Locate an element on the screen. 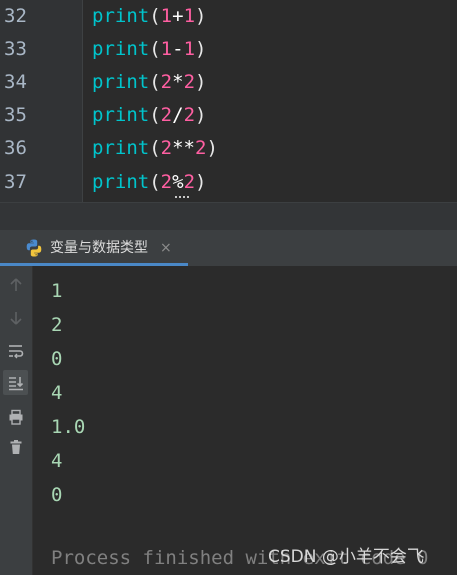  editor-status-strip is located at coordinates (228, 217).